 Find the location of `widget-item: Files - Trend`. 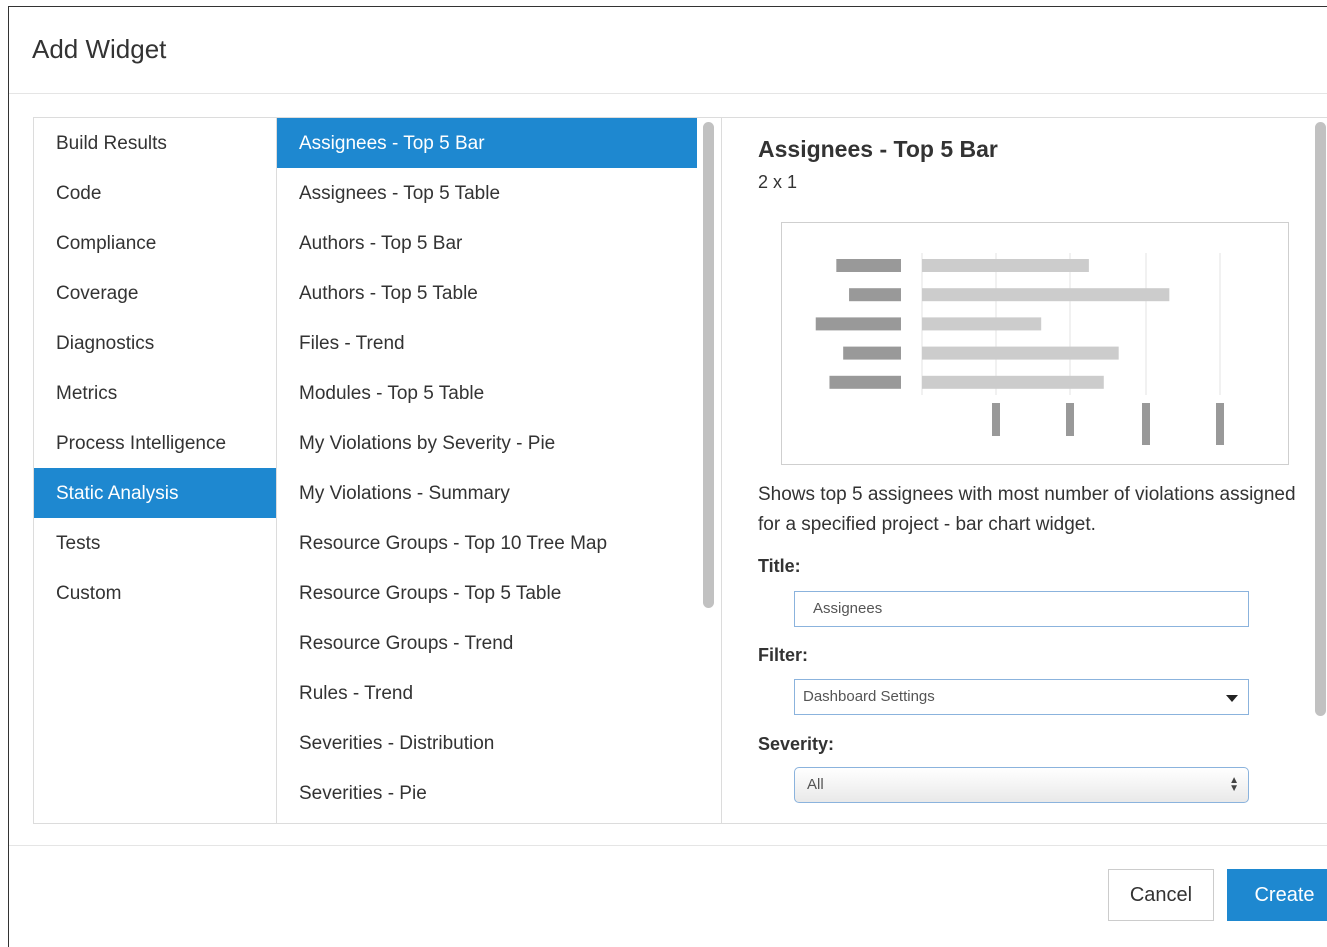

widget-item: Files - Trend is located at coordinates (487, 343).